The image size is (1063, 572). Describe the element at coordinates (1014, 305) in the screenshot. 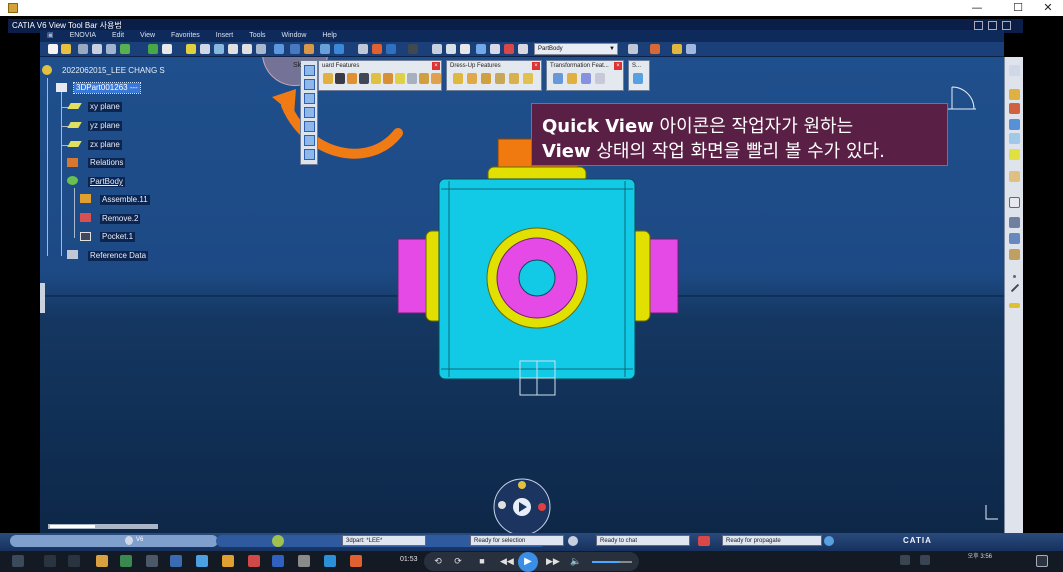

I see `surface-tool-icon` at that location.